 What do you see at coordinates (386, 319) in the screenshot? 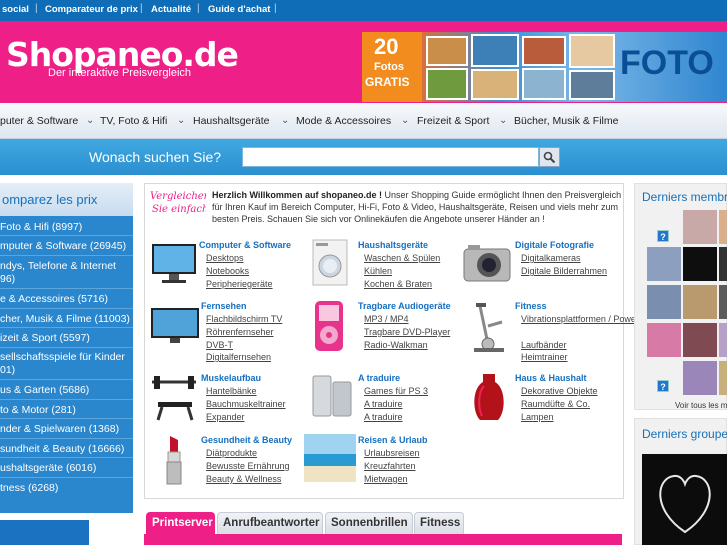
I see `category-link: MP3 / MP4` at bounding box center [386, 319].